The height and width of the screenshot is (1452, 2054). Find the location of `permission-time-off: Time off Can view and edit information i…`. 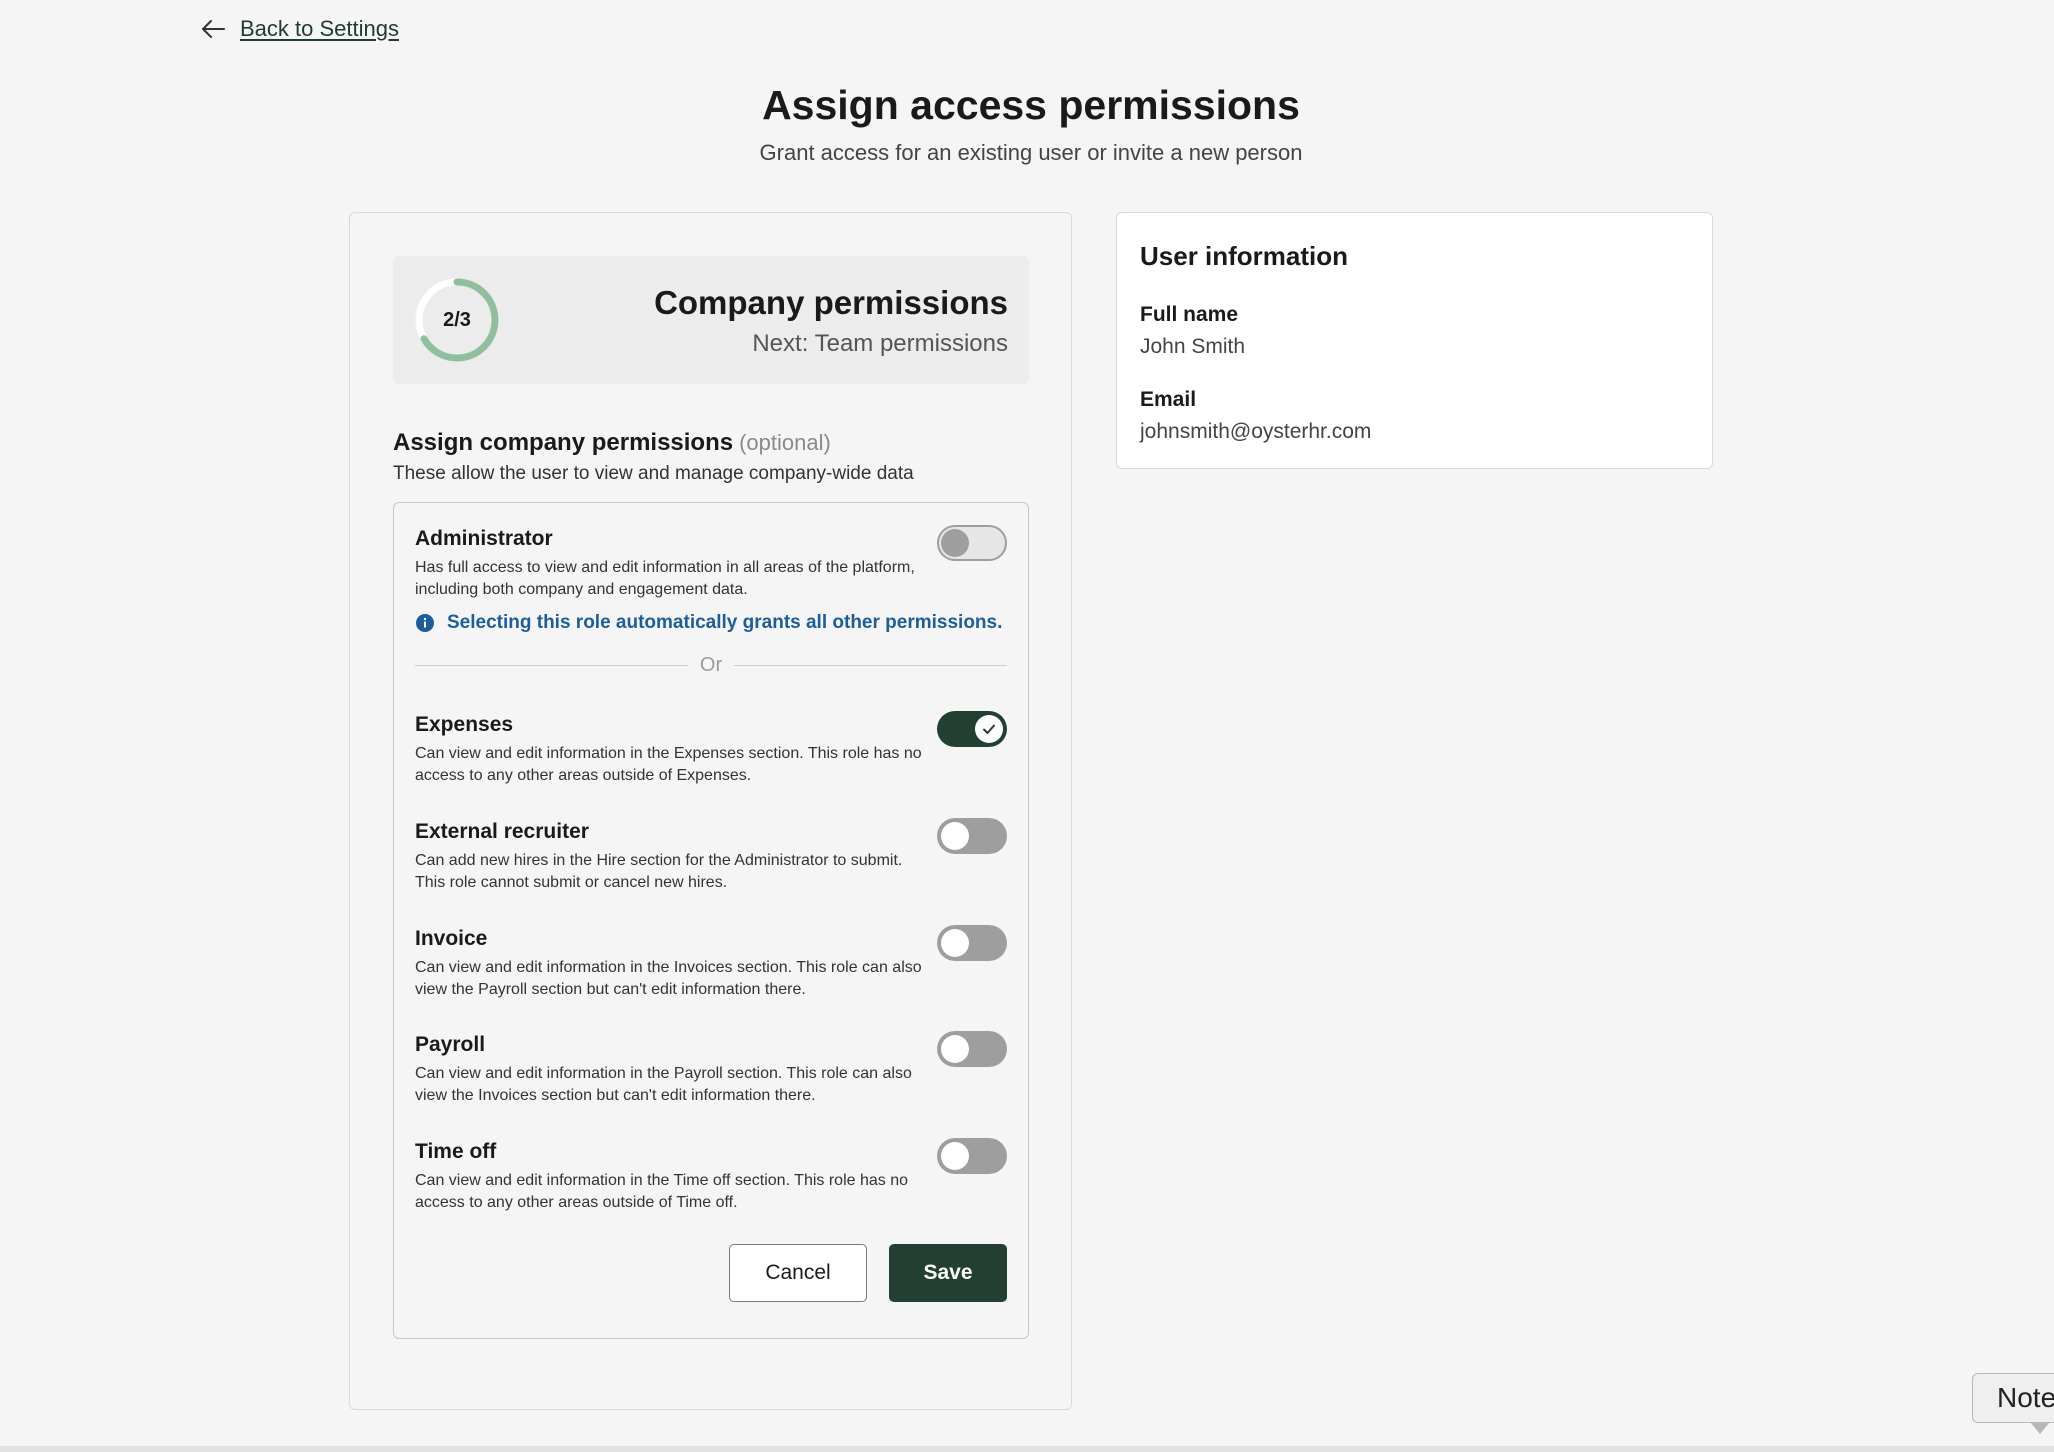

permission-time-off: Time off Can view and edit information i… is located at coordinates (715, 1177).